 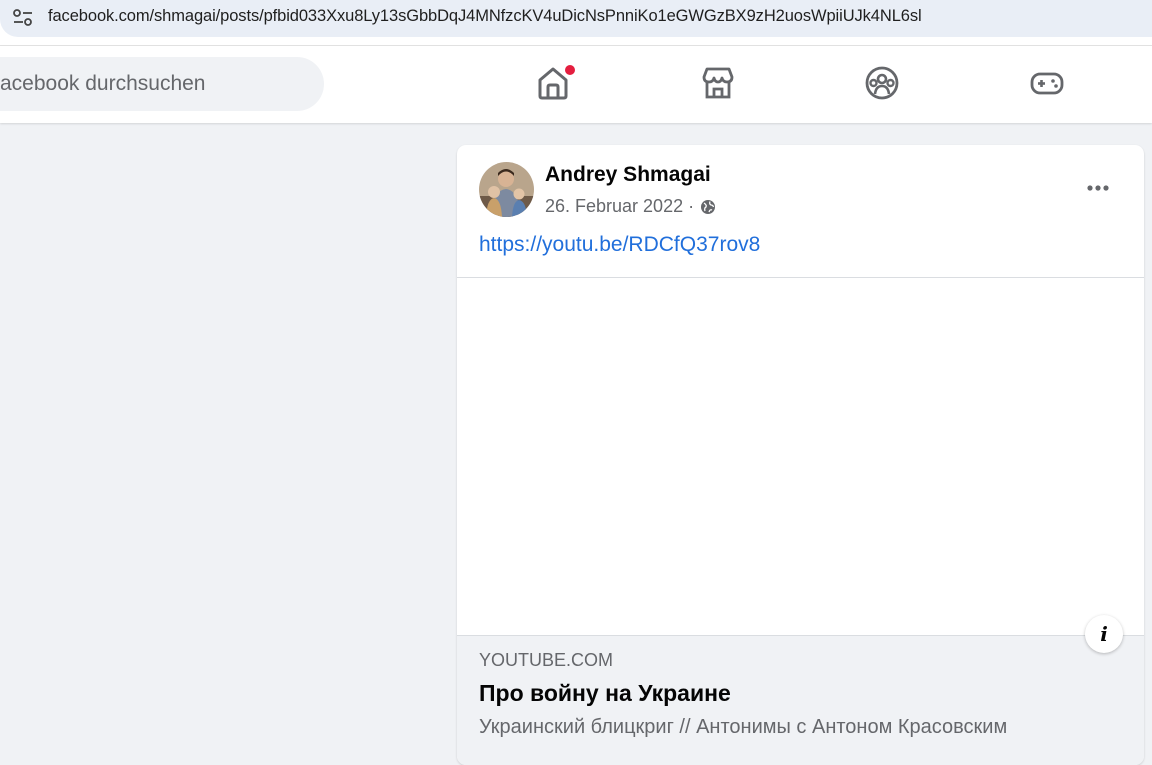 What do you see at coordinates (619, 245) in the screenshot?
I see `post-link: https://youtu.be/RDCfQ37rov8` at bounding box center [619, 245].